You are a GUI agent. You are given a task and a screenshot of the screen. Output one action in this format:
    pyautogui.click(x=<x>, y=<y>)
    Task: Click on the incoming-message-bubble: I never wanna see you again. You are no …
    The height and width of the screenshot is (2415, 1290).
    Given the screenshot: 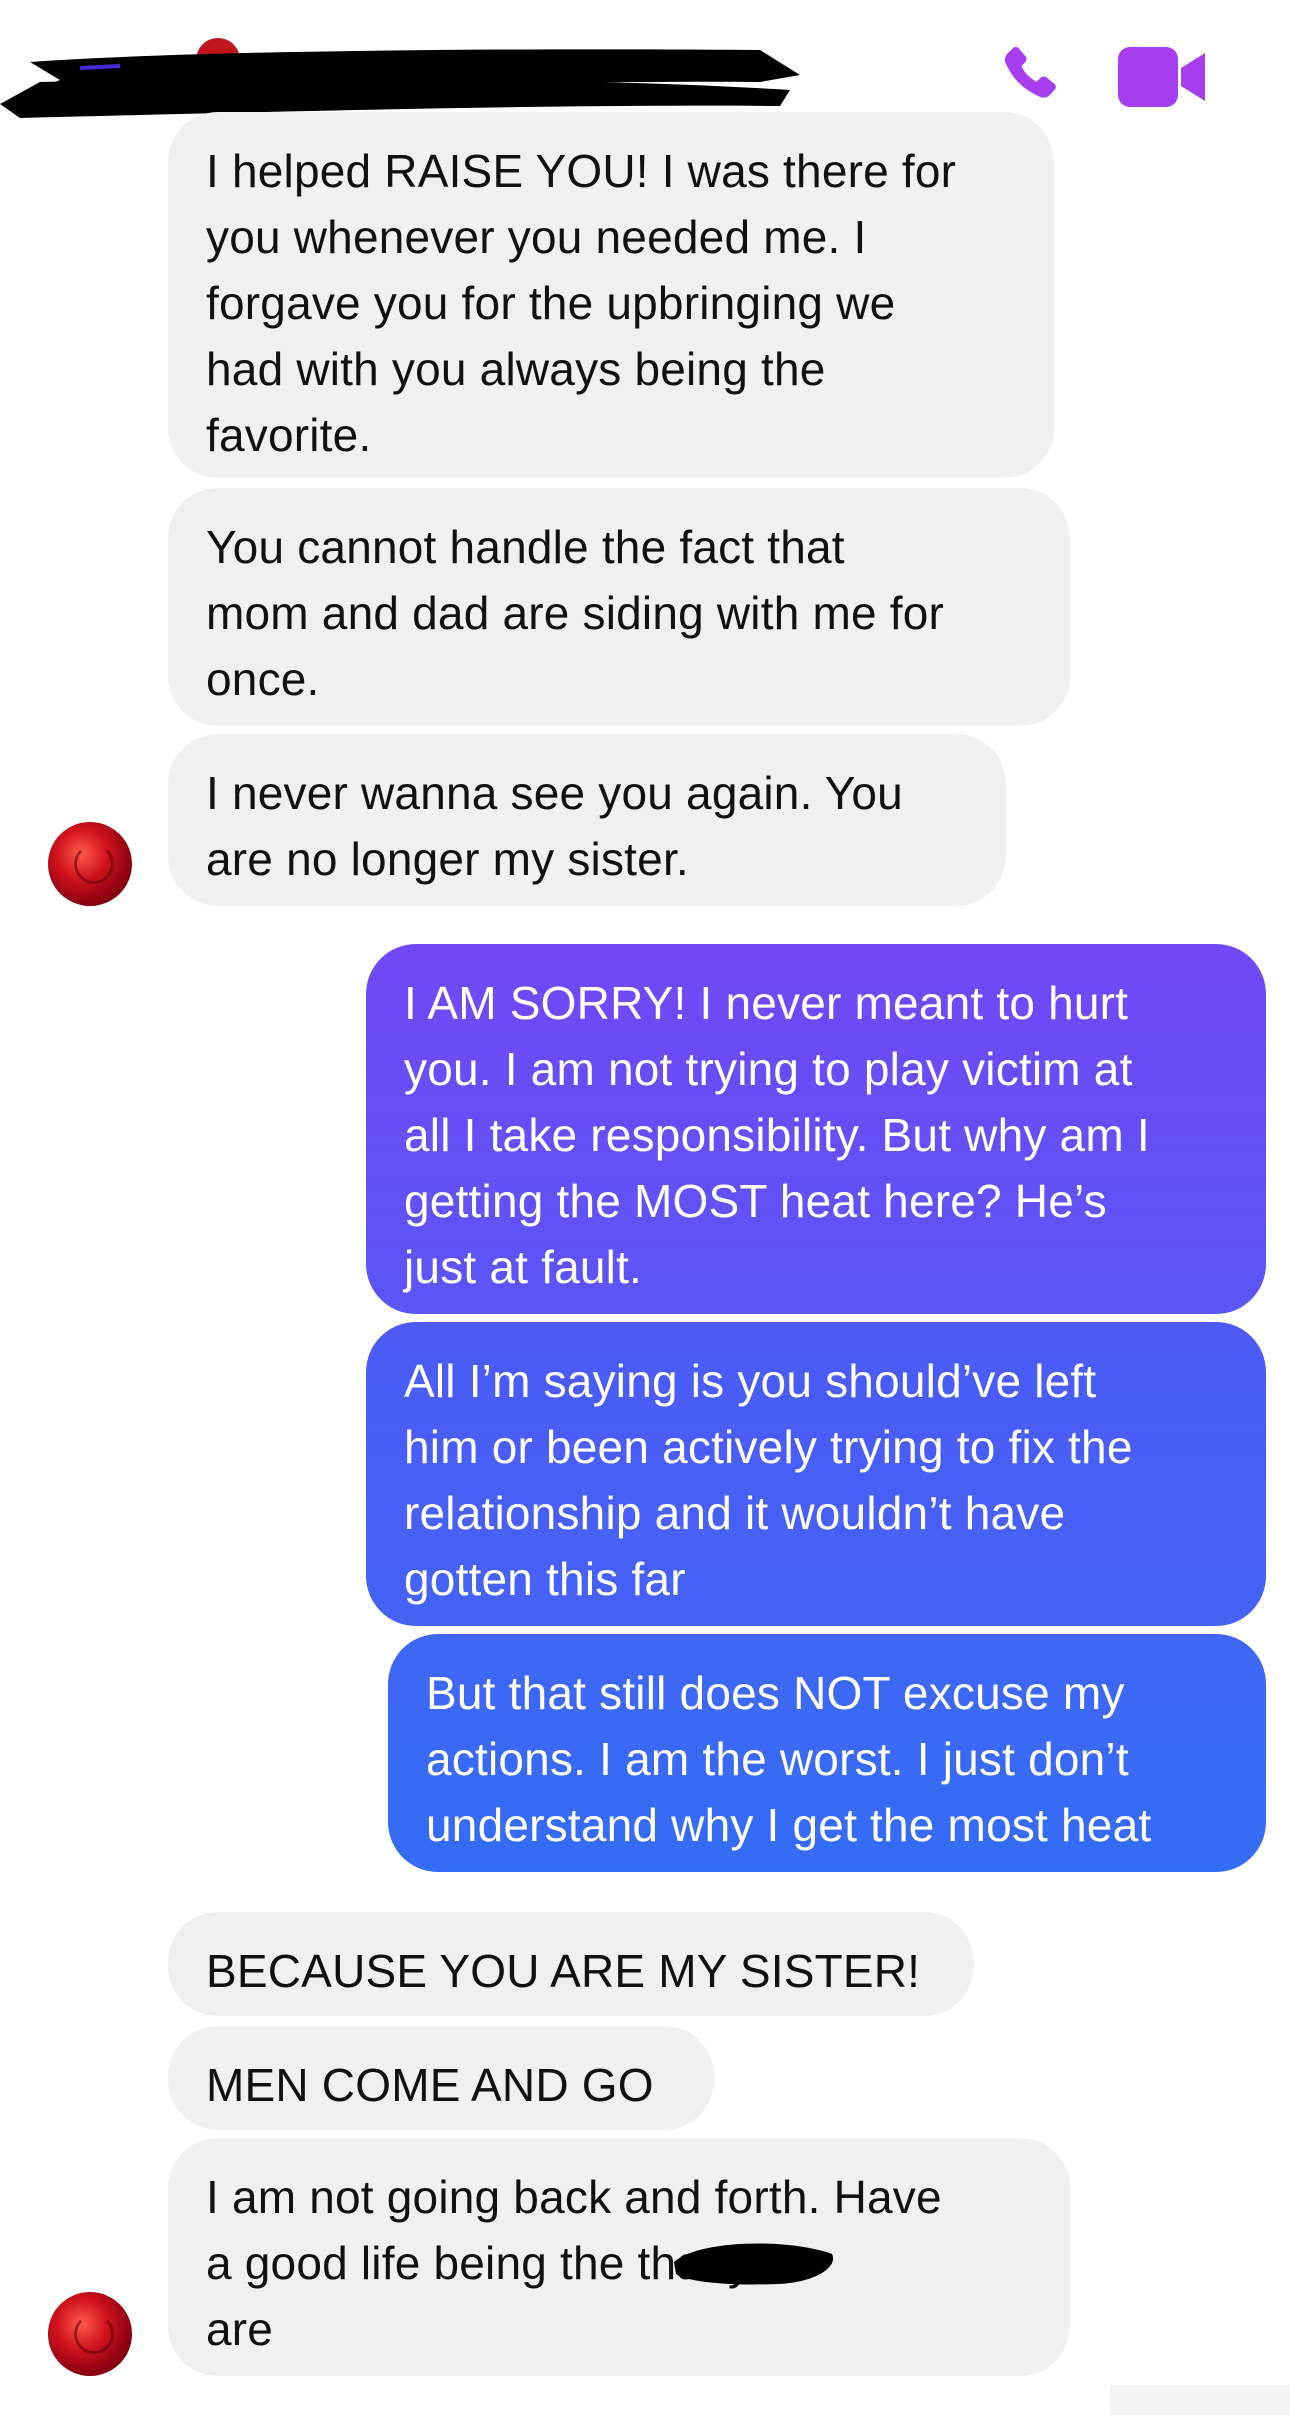 What is the action you would take?
    pyautogui.click(x=587, y=820)
    